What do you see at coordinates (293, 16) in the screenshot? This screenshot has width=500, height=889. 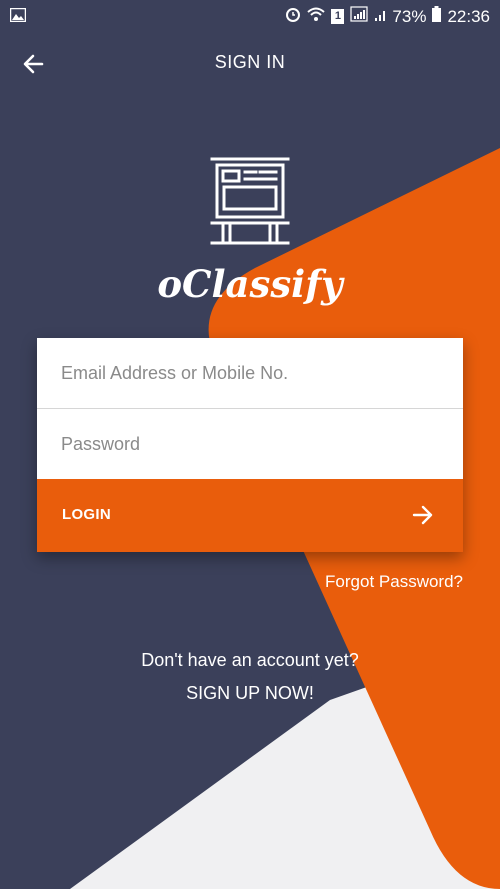 I see `alarm-icon` at bounding box center [293, 16].